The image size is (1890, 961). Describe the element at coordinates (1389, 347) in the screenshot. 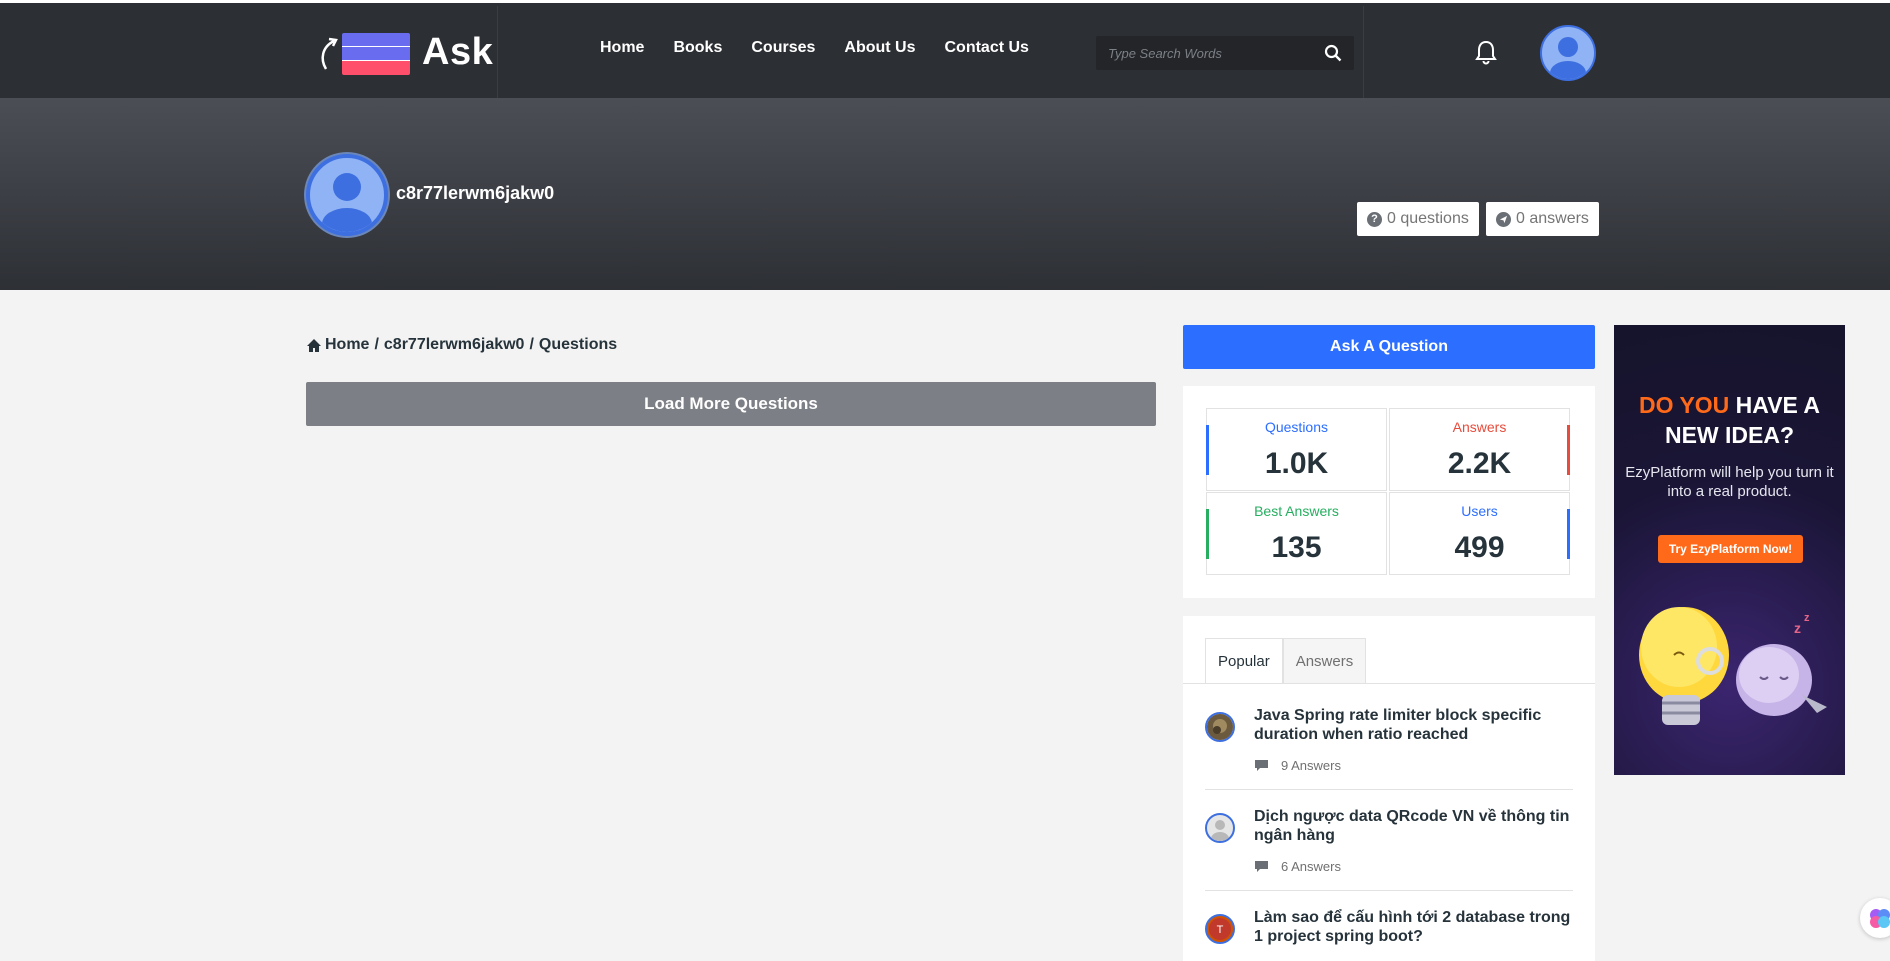

I see `ask-question-button: Ask A Question` at that location.